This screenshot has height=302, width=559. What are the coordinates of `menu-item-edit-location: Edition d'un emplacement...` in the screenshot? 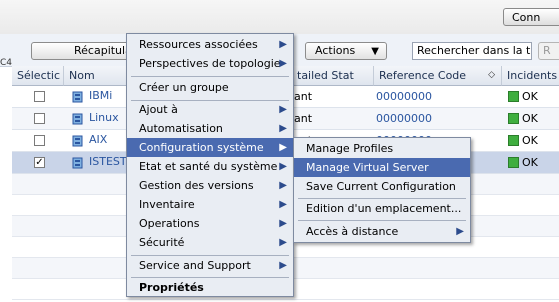 It's located at (382, 208).